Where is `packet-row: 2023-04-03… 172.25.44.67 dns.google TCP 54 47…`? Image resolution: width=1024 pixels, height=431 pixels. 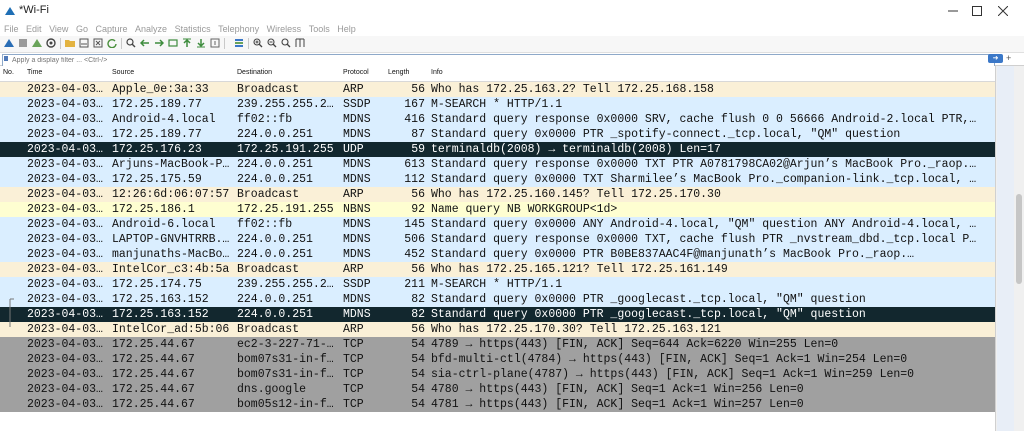
packet-row: 2023-04-03… 172.25.44.67 dns.google TCP 54 47… is located at coordinates (497, 389).